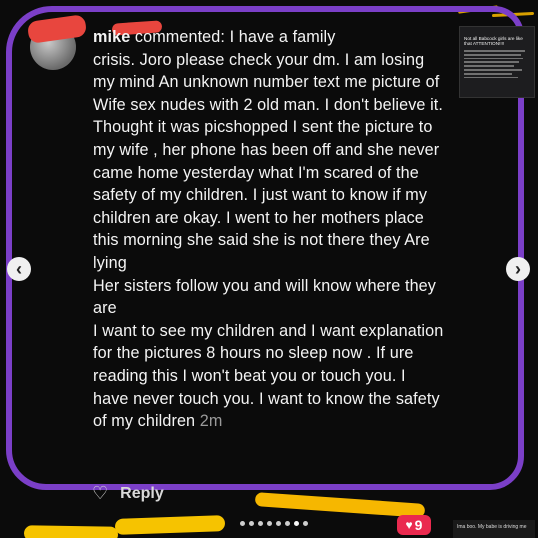 Image resolution: width=538 pixels, height=538 pixels. What do you see at coordinates (235, 37) in the screenshot?
I see `comment-header: commented: I have a family` at bounding box center [235, 37].